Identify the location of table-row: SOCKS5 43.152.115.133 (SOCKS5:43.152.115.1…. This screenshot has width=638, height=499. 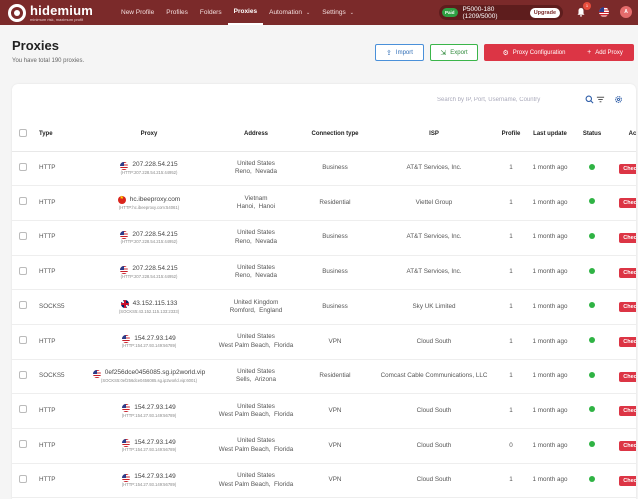
(324, 307).